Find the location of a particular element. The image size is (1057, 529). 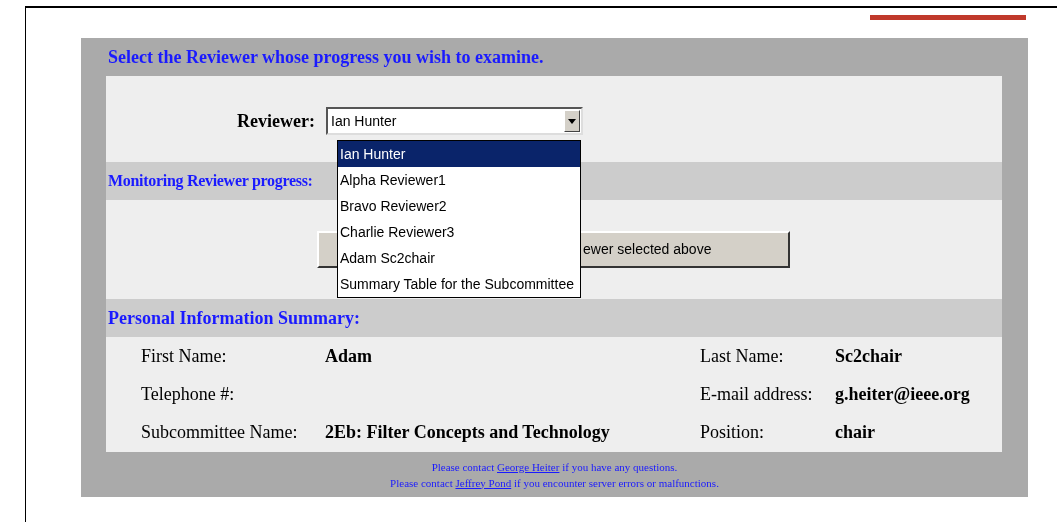

contact-note: Please contact George Heiter if you have any questions. is located at coordinates (554, 467).